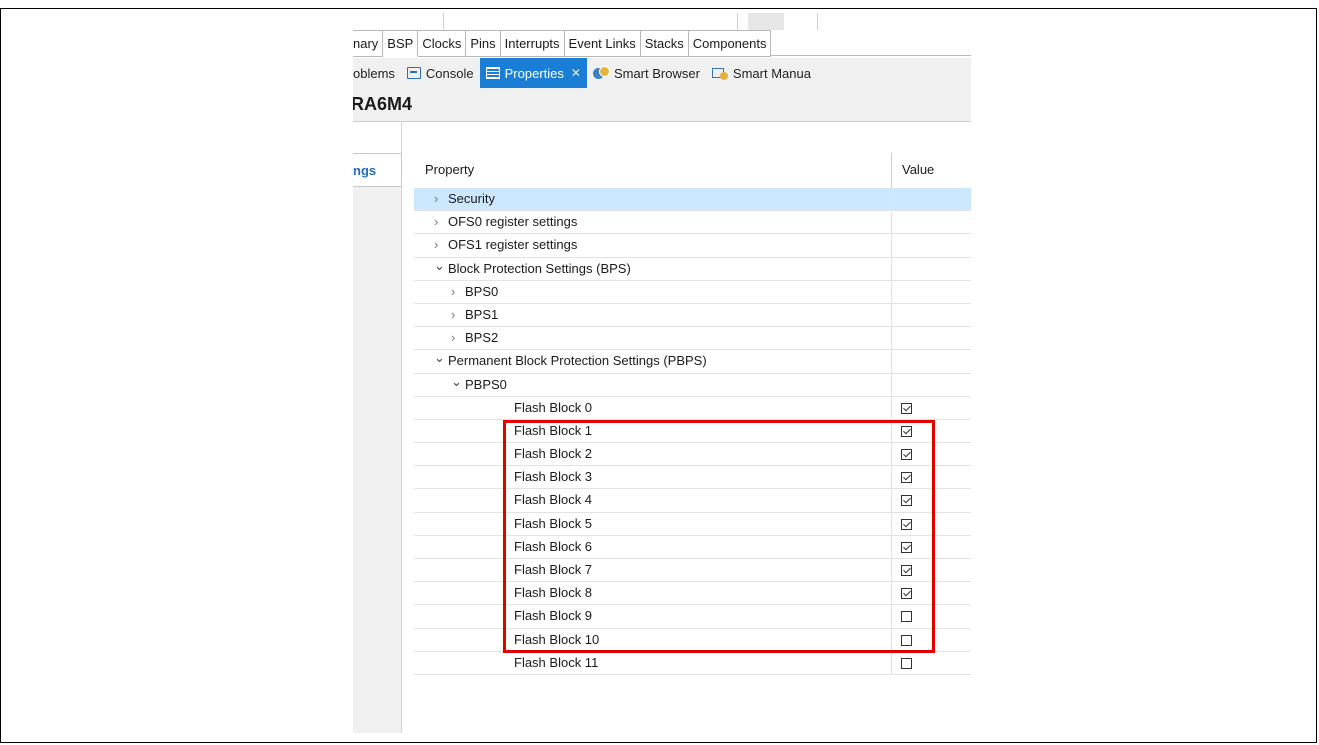  Describe the element at coordinates (513, 245) in the screenshot. I see `property-label: OFS1 register settings` at that location.